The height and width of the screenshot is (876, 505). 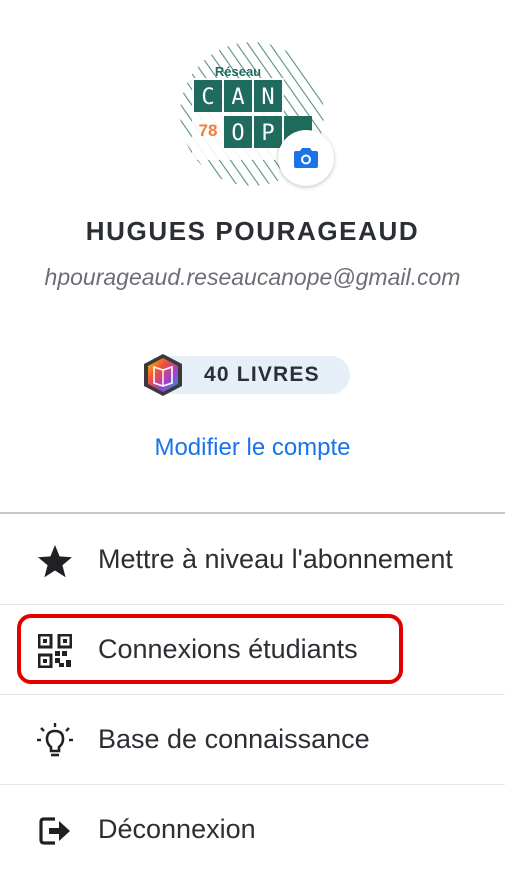 What do you see at coordinates (237, 97) in the screenshot?
I see `logo-letter-a: A` at bounding box center [237, 97].